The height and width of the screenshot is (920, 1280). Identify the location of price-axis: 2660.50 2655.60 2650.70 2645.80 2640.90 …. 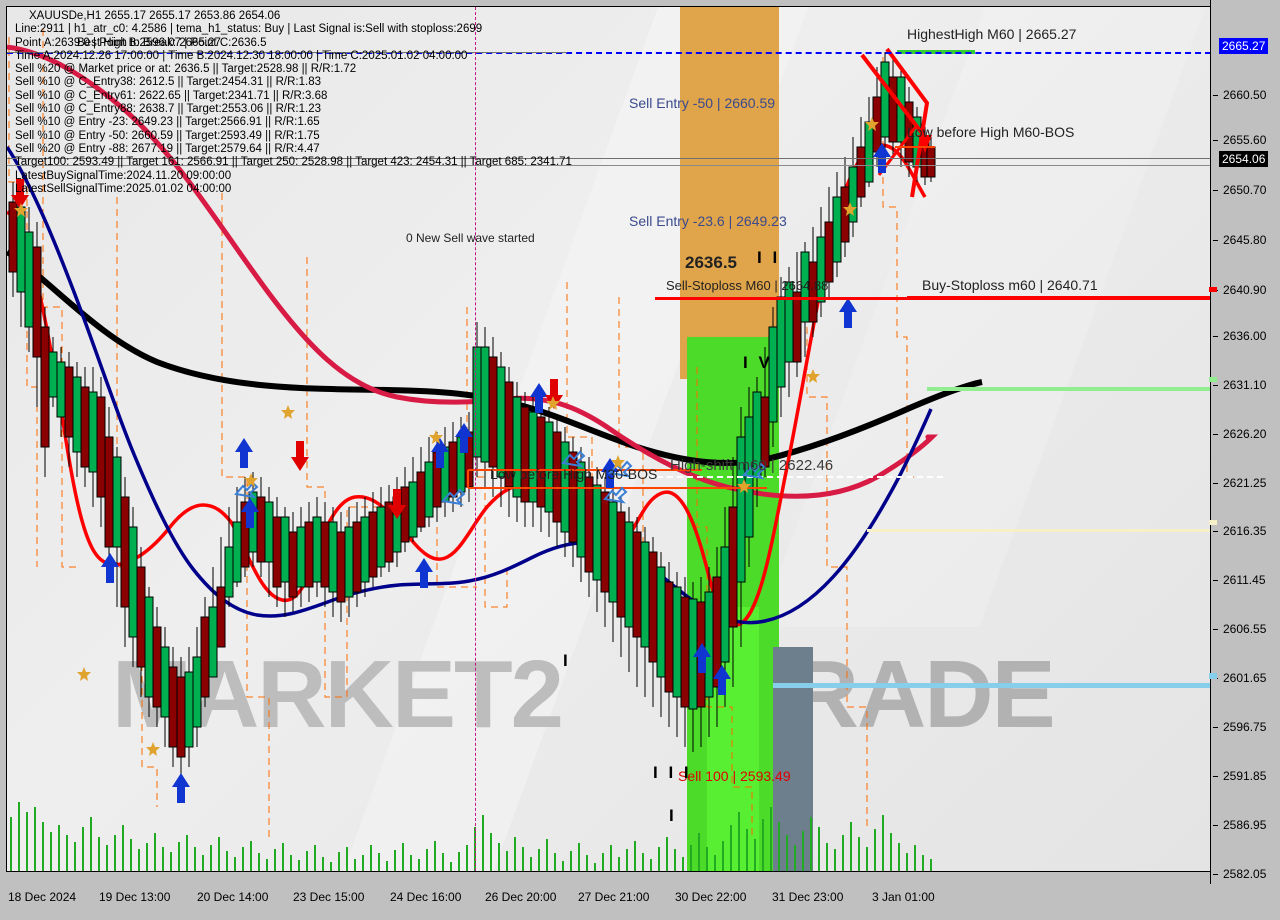
(1244, 442).